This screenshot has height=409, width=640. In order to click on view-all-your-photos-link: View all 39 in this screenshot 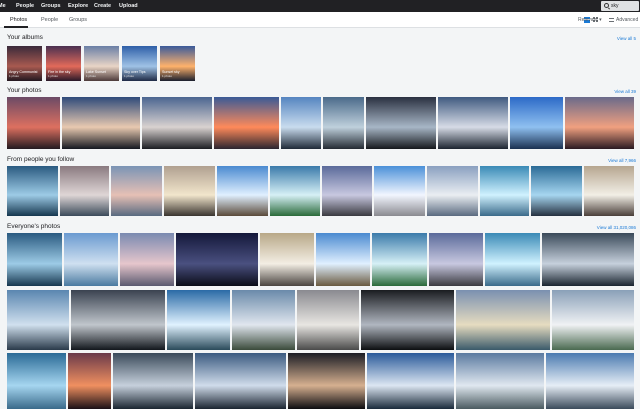, I will do `click(625, 92)`.